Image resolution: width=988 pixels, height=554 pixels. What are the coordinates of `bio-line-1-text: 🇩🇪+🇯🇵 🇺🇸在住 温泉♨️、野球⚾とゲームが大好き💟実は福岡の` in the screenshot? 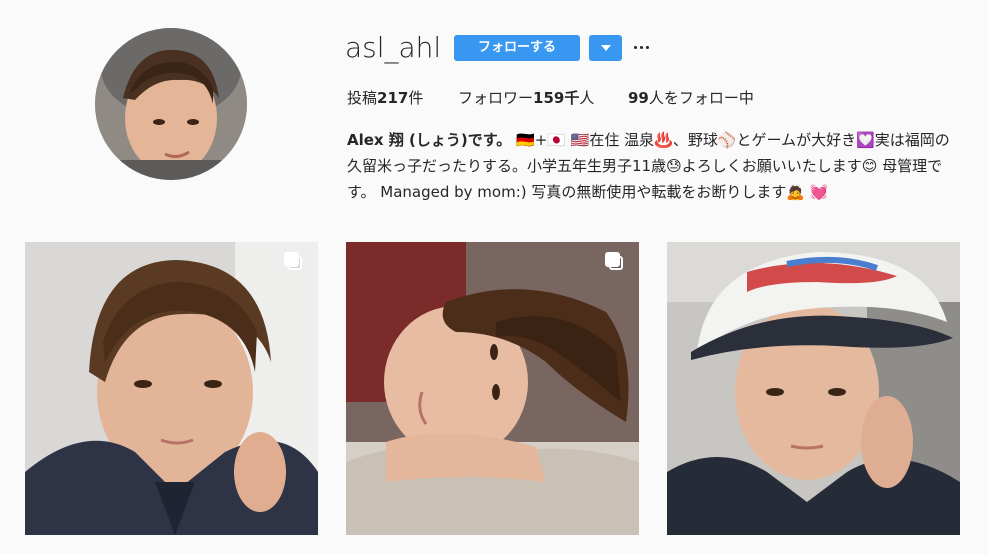 It's located at (730, 140).